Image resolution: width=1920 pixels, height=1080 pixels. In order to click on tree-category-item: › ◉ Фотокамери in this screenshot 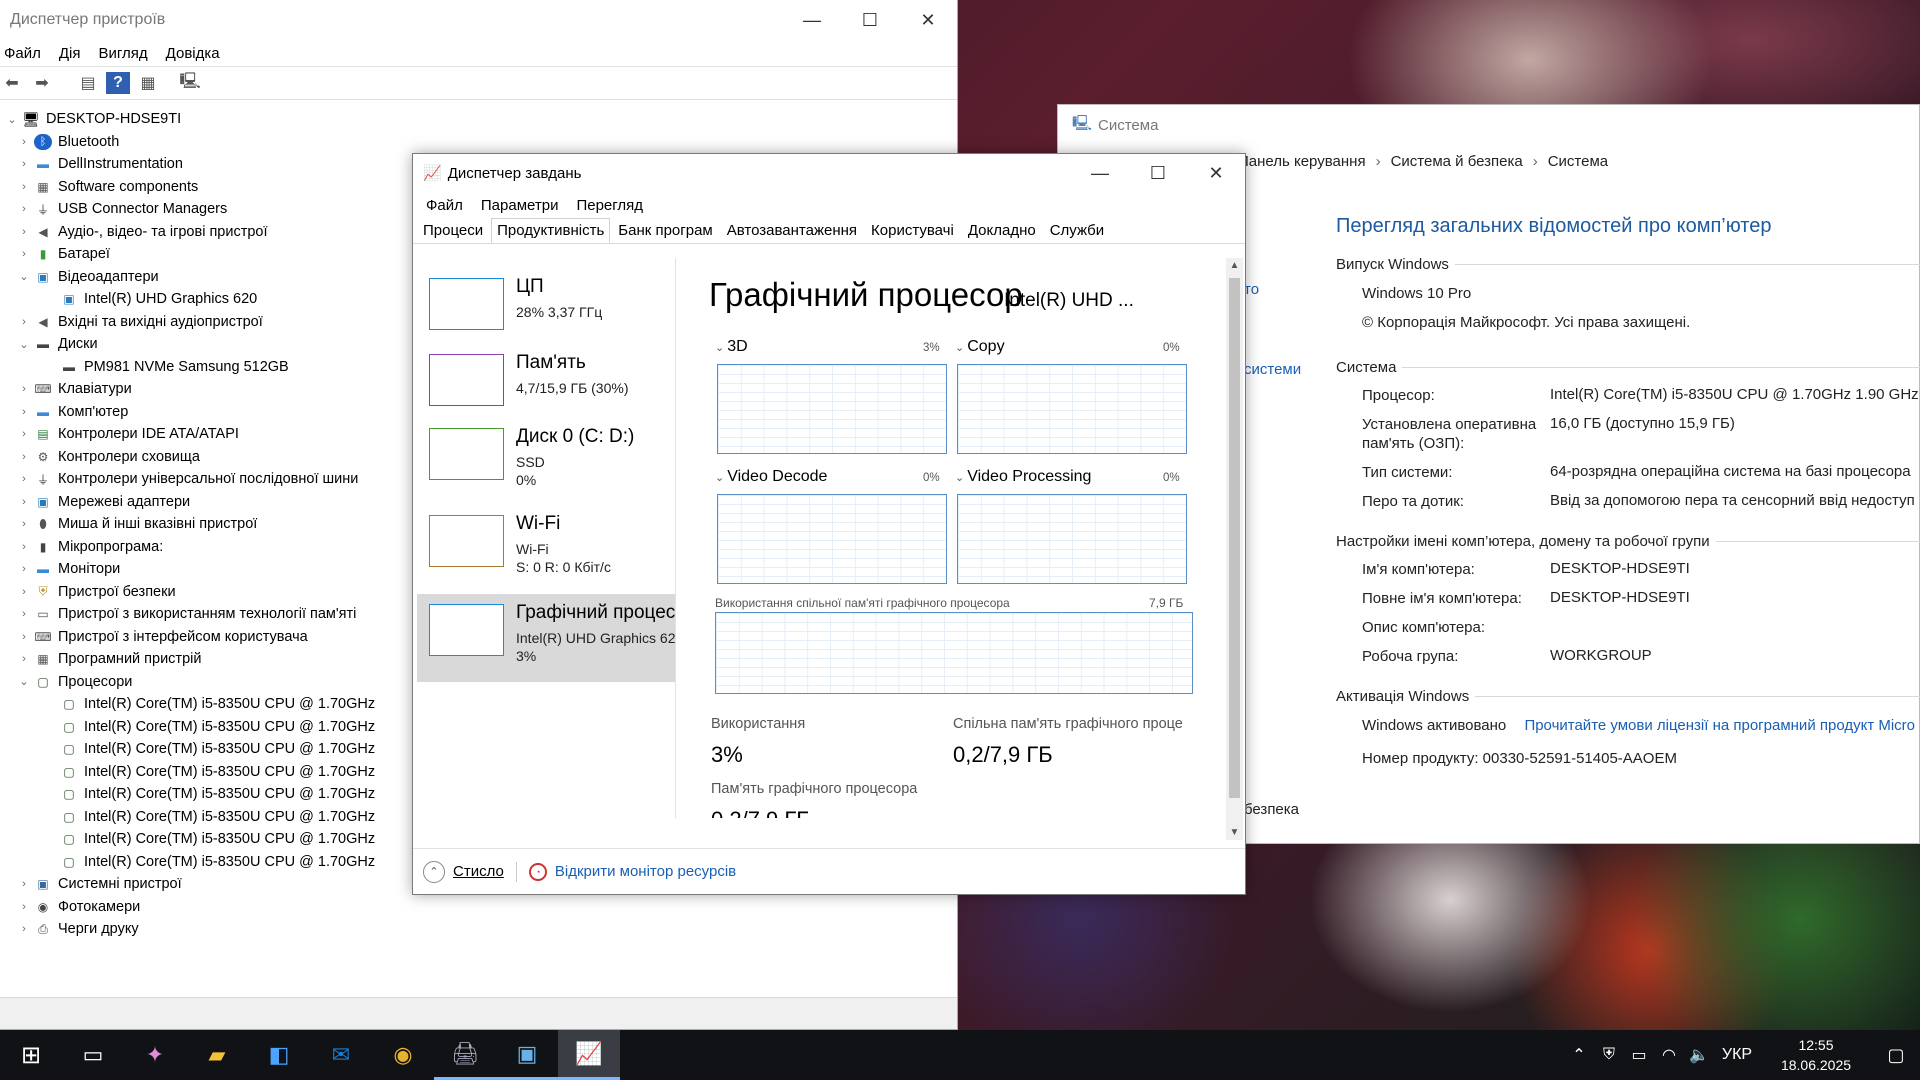, I will do `click(478, 907)`.